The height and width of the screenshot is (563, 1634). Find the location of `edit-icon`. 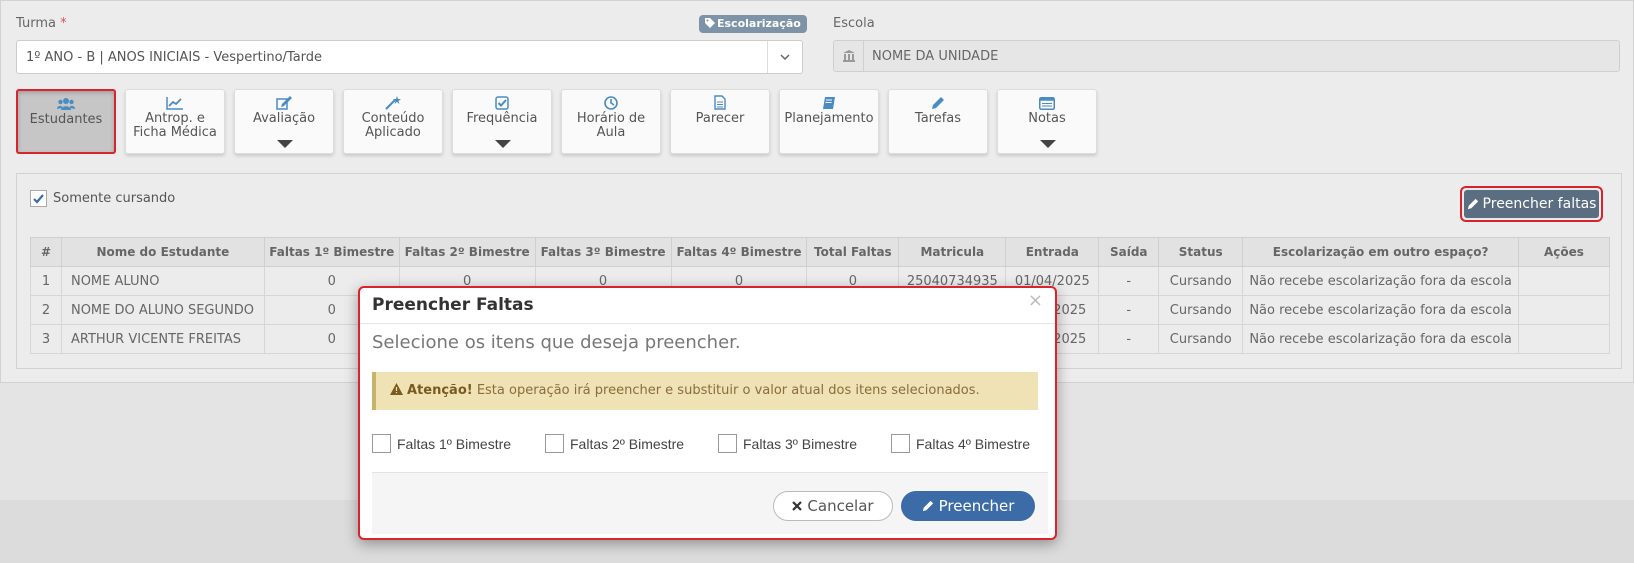

edit-icon is located at coordinates (284, 103).